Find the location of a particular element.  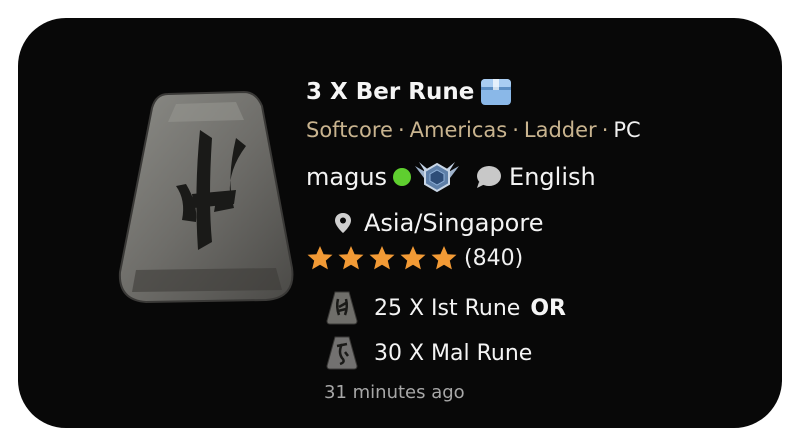

price-2-text: 30 X Mal Rune is located at coordinates (453, 353).